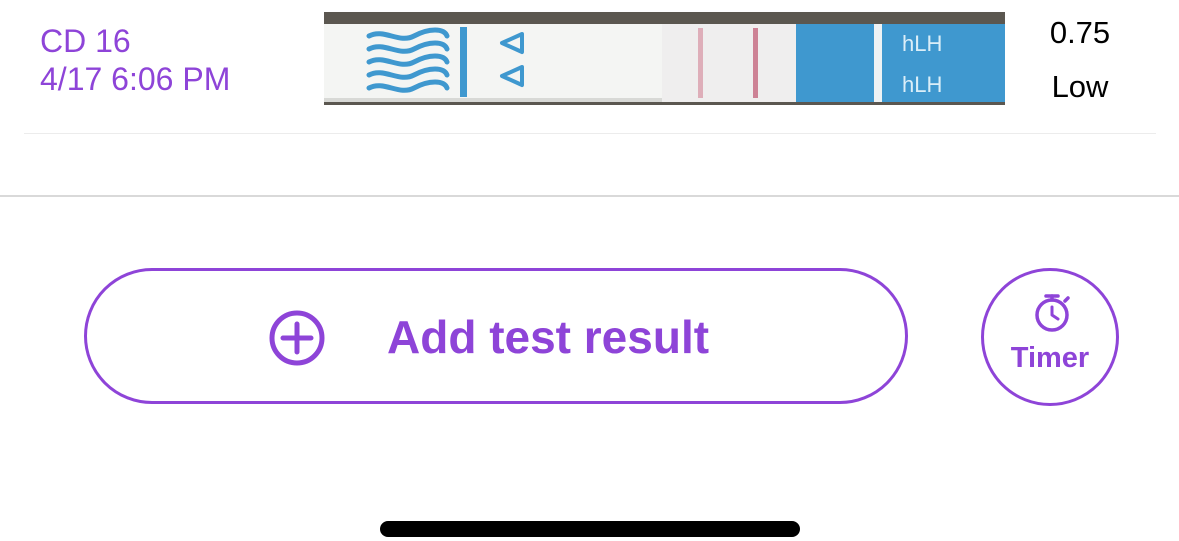 This screenshot has height=541, width=1179. What do you see at coordinates (1050, 337) in the screenshot?
I see `timer-button: Timer` at bounding box center [1050, 337].